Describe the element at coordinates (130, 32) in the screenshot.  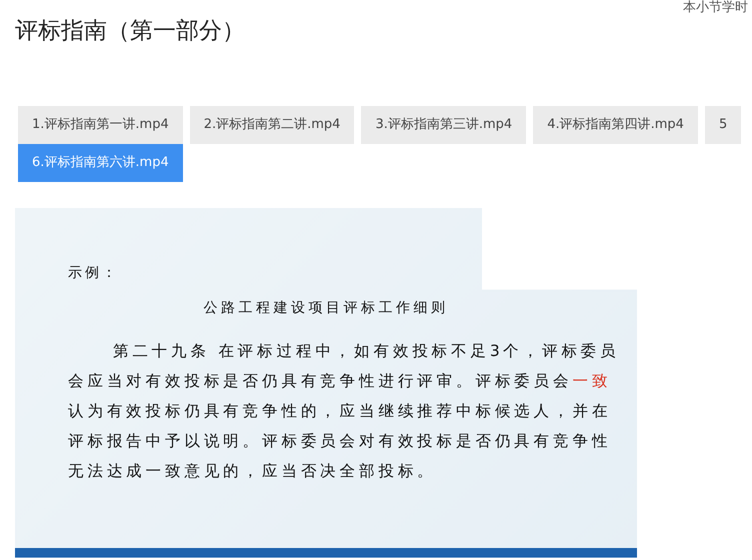
I see `page-title: 评标指南（第一部分）` at that location.